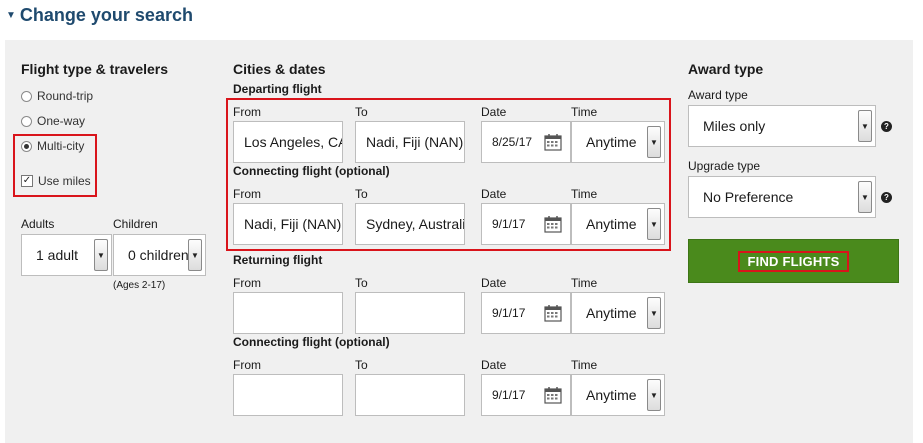 This screenshot has height=443, width=923. I want to click on award-type-value: Miles only, so click(734, 126).